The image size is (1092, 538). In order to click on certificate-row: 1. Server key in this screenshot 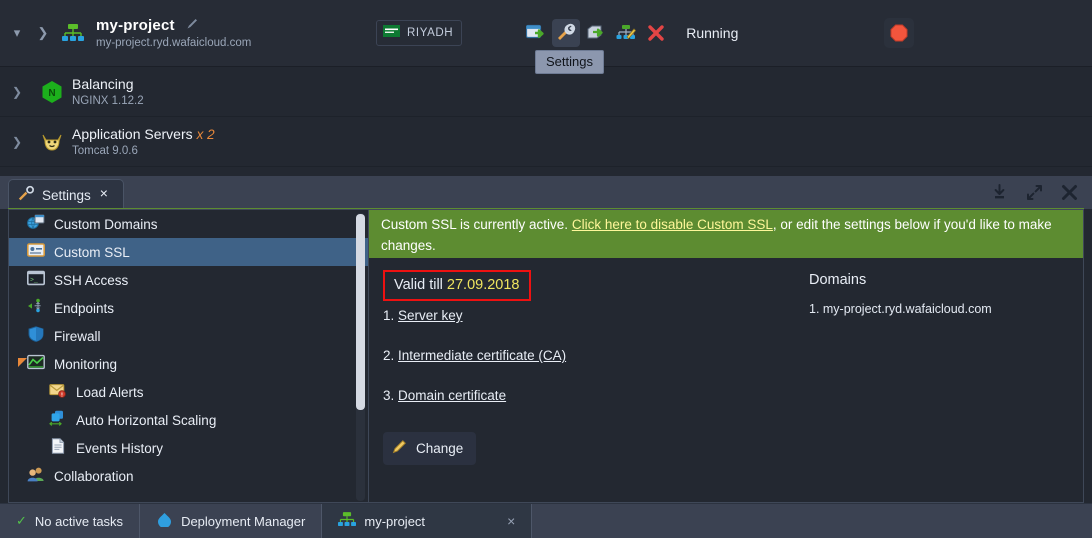, I will do `click(474, 328)`.